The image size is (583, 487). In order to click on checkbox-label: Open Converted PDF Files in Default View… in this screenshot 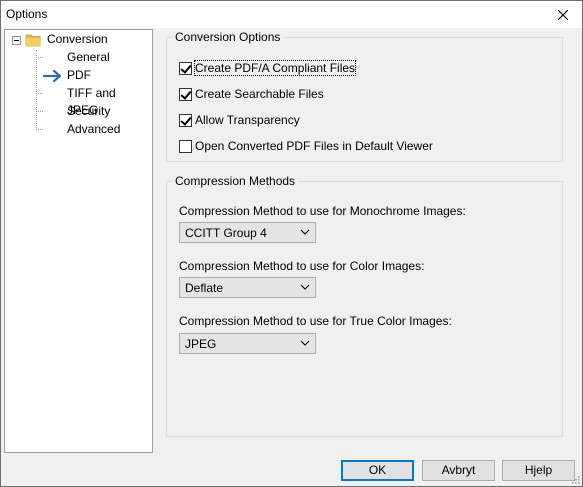, I will do `click(314, 146)`.